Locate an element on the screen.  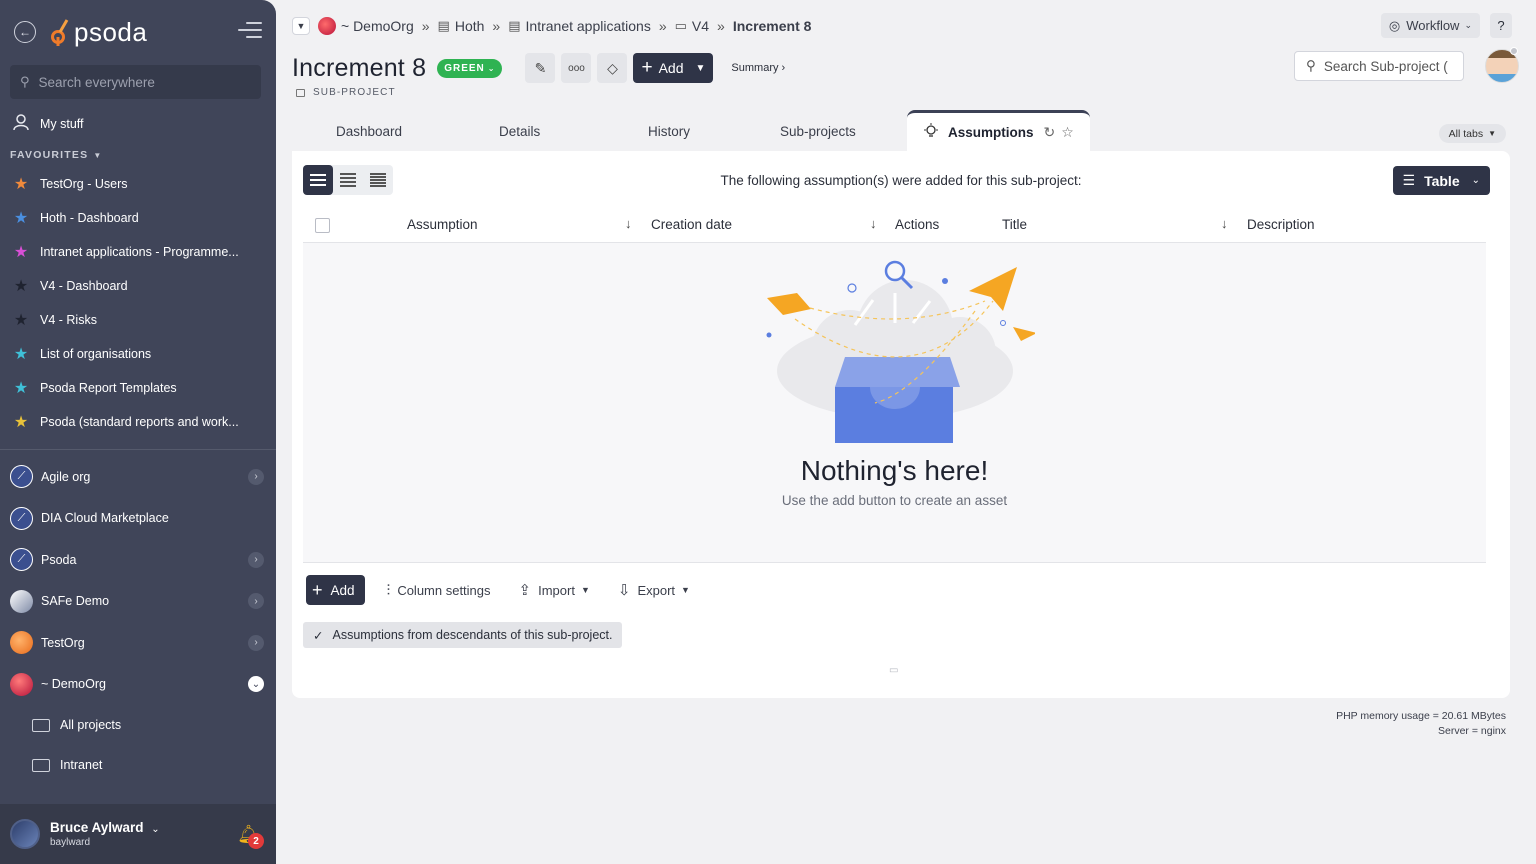
add-button: + Add ▼ is located at coordinates (673, 68).